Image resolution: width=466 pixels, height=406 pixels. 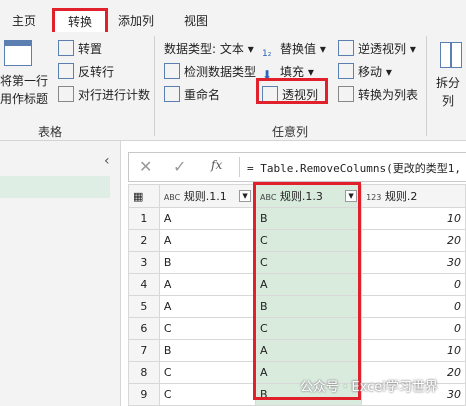 I want to click on table-icon, so click(x=18, y=53).